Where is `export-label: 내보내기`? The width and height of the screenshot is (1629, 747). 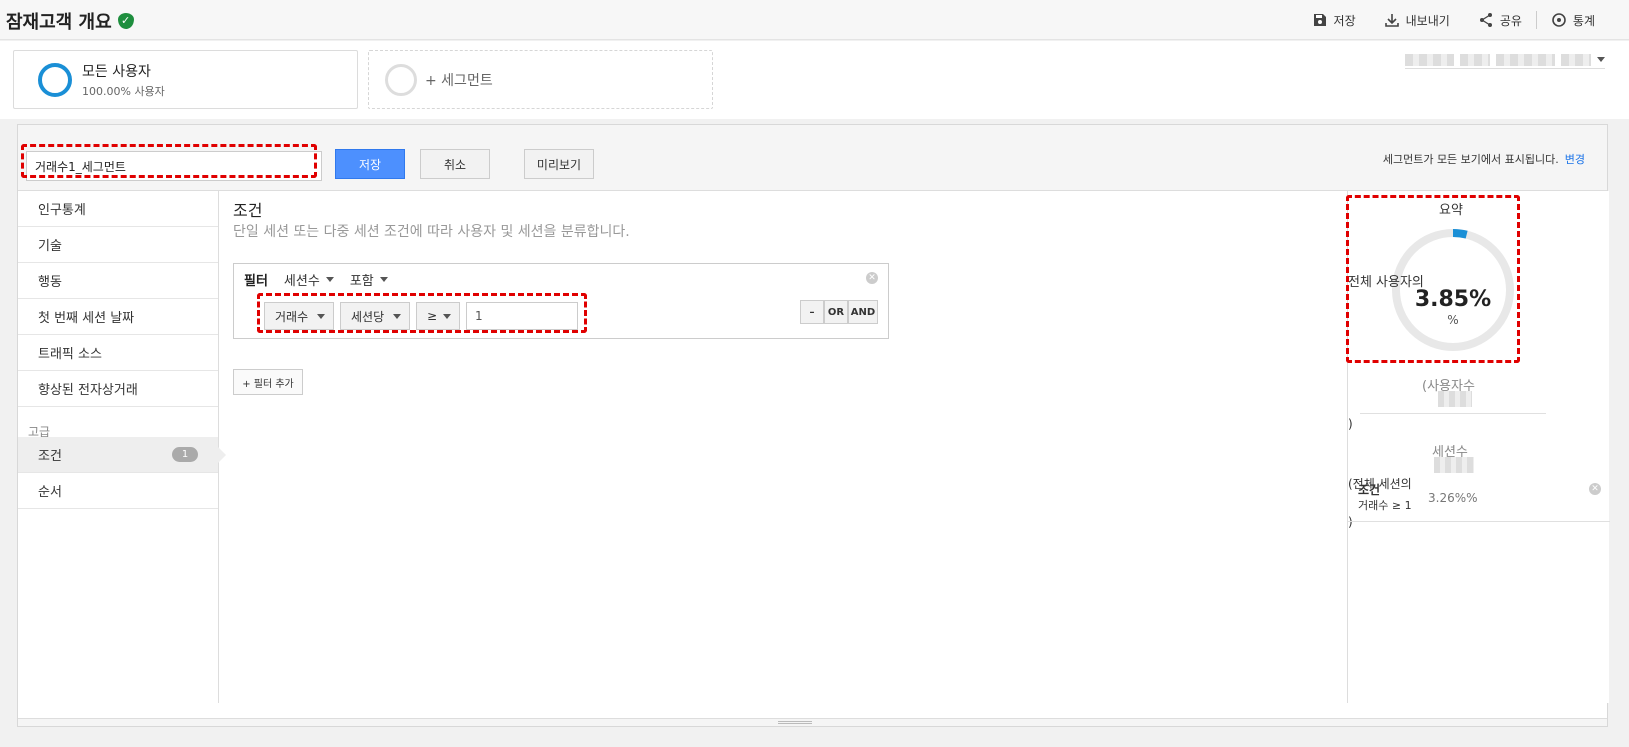 export-label: 내보내기 is located at coordinates (1427, 20).